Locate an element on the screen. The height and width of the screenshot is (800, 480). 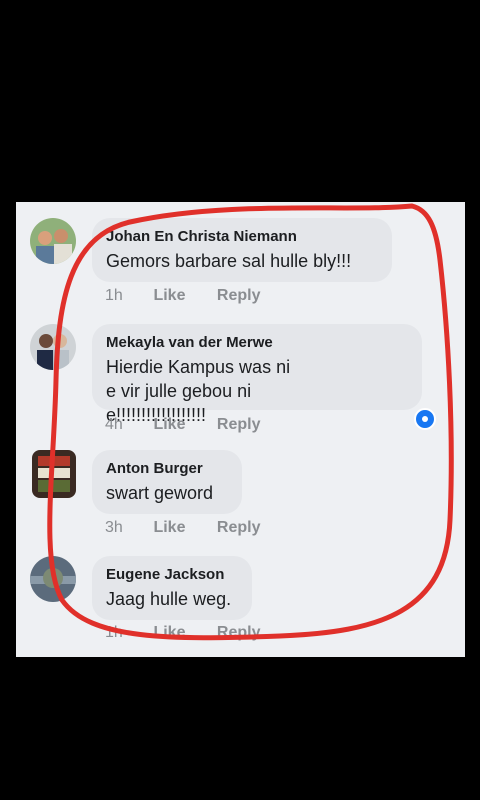
comment-bubble: Eugene Jackson Jaag hulle weg. is located at coordinates (172, 588).